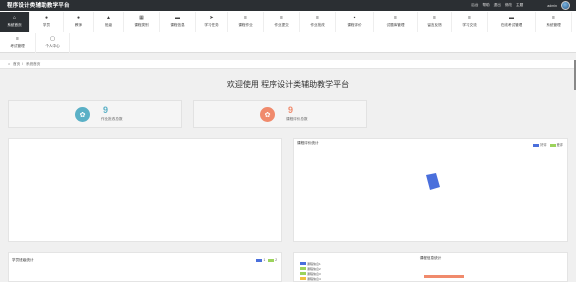 The image size is (576, 282). I want to click on nav-item-homework-grade: ≡ 作业批改, so click(318, 22).